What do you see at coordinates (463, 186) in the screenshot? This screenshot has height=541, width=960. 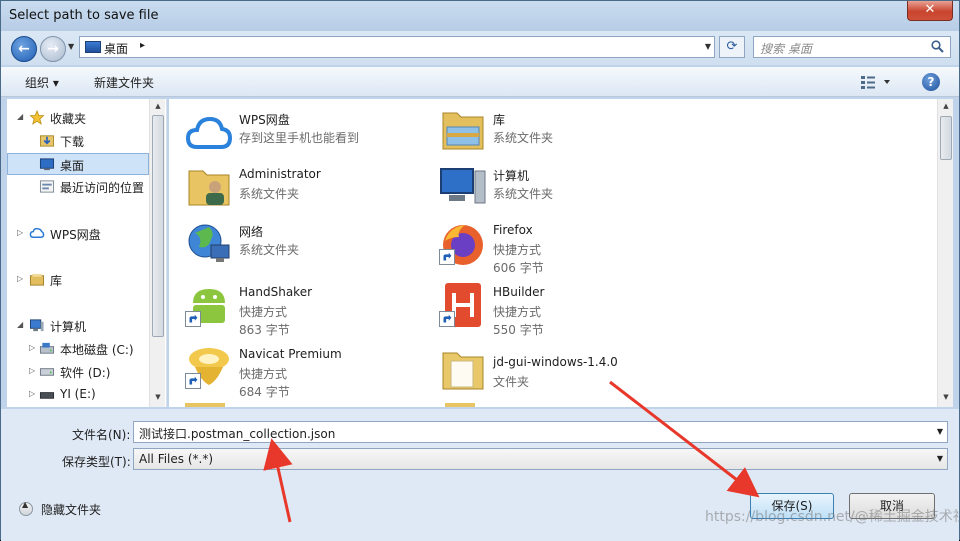 I see `computer-monitor-icon` at bounding box center [463, 186].